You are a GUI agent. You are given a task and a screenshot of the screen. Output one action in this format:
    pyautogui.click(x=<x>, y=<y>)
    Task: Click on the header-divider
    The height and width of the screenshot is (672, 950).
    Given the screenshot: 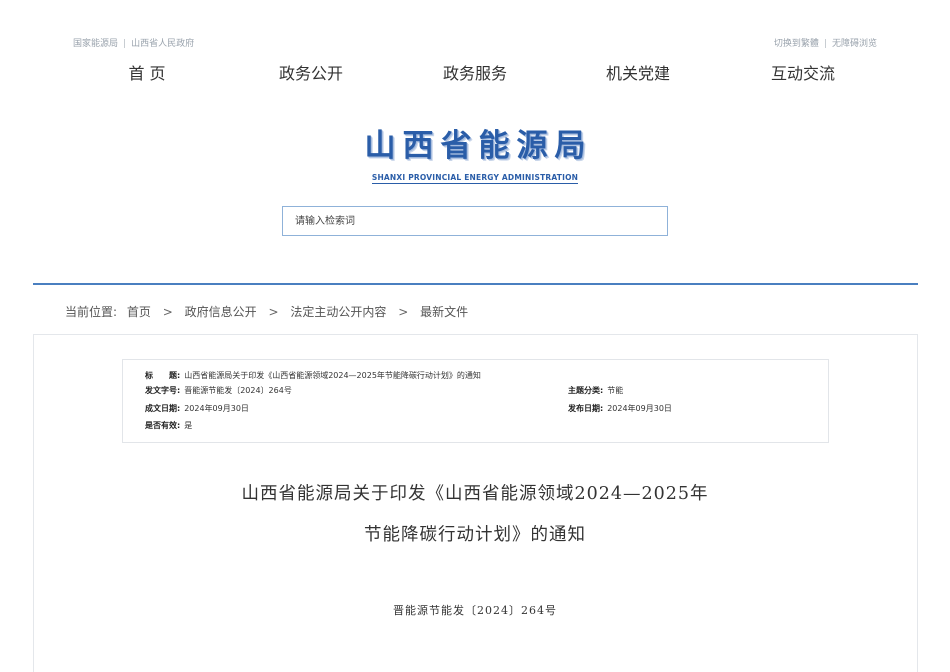 What is the action you would take?
    pyautogui.click(x=475, y=284)
    